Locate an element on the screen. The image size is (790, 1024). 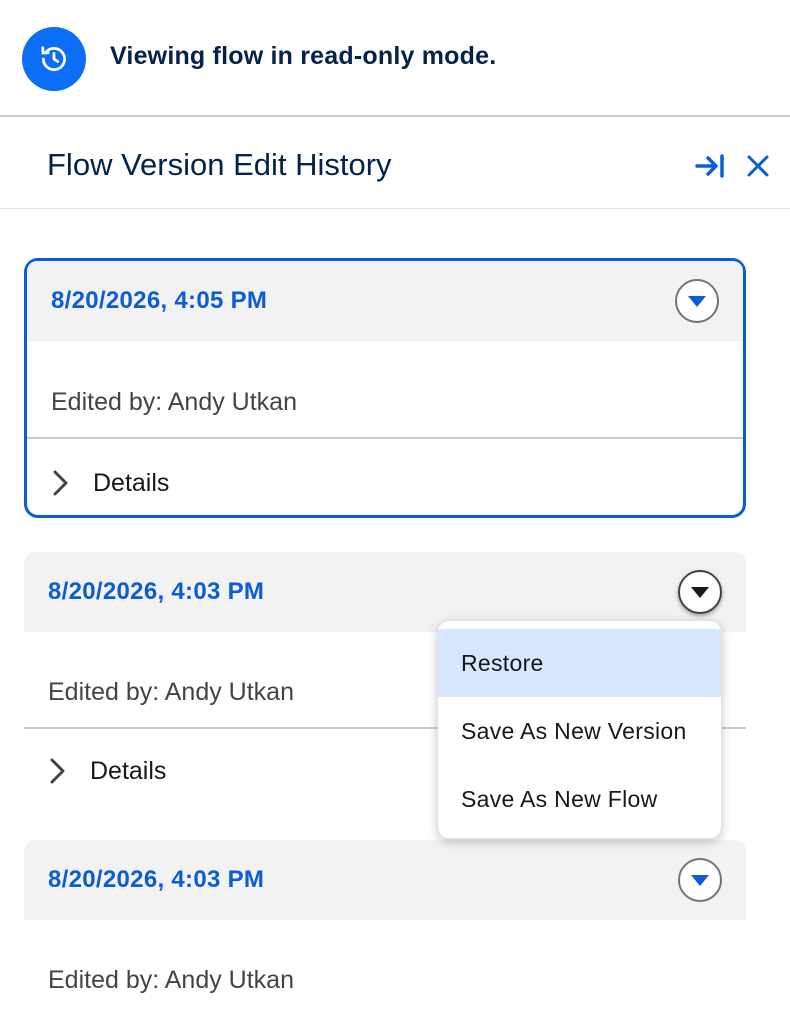
read-only-banner: Viewing flow in read-only mode. is located at coordinates (395, 58).